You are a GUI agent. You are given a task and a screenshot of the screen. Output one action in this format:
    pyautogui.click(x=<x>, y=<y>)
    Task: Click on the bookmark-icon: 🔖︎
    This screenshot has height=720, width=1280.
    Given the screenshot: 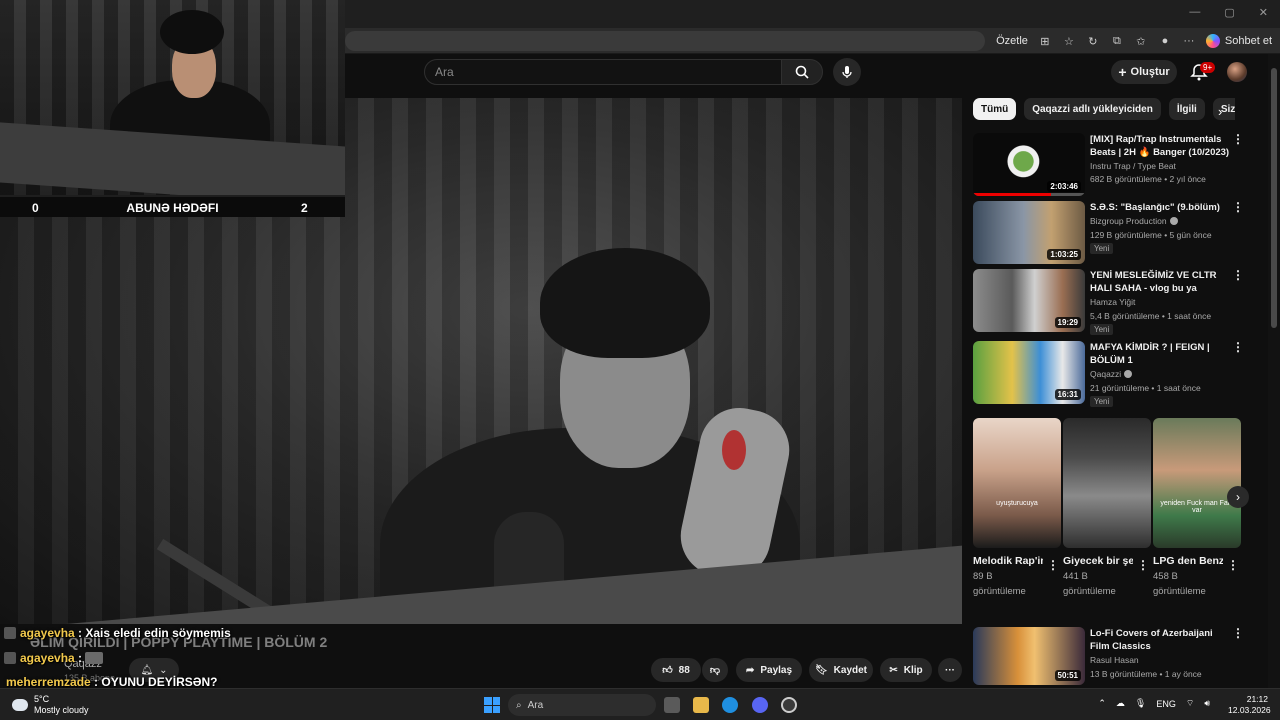 What is the action you would take?
    pyautogui.click(x=821, y=670)
    